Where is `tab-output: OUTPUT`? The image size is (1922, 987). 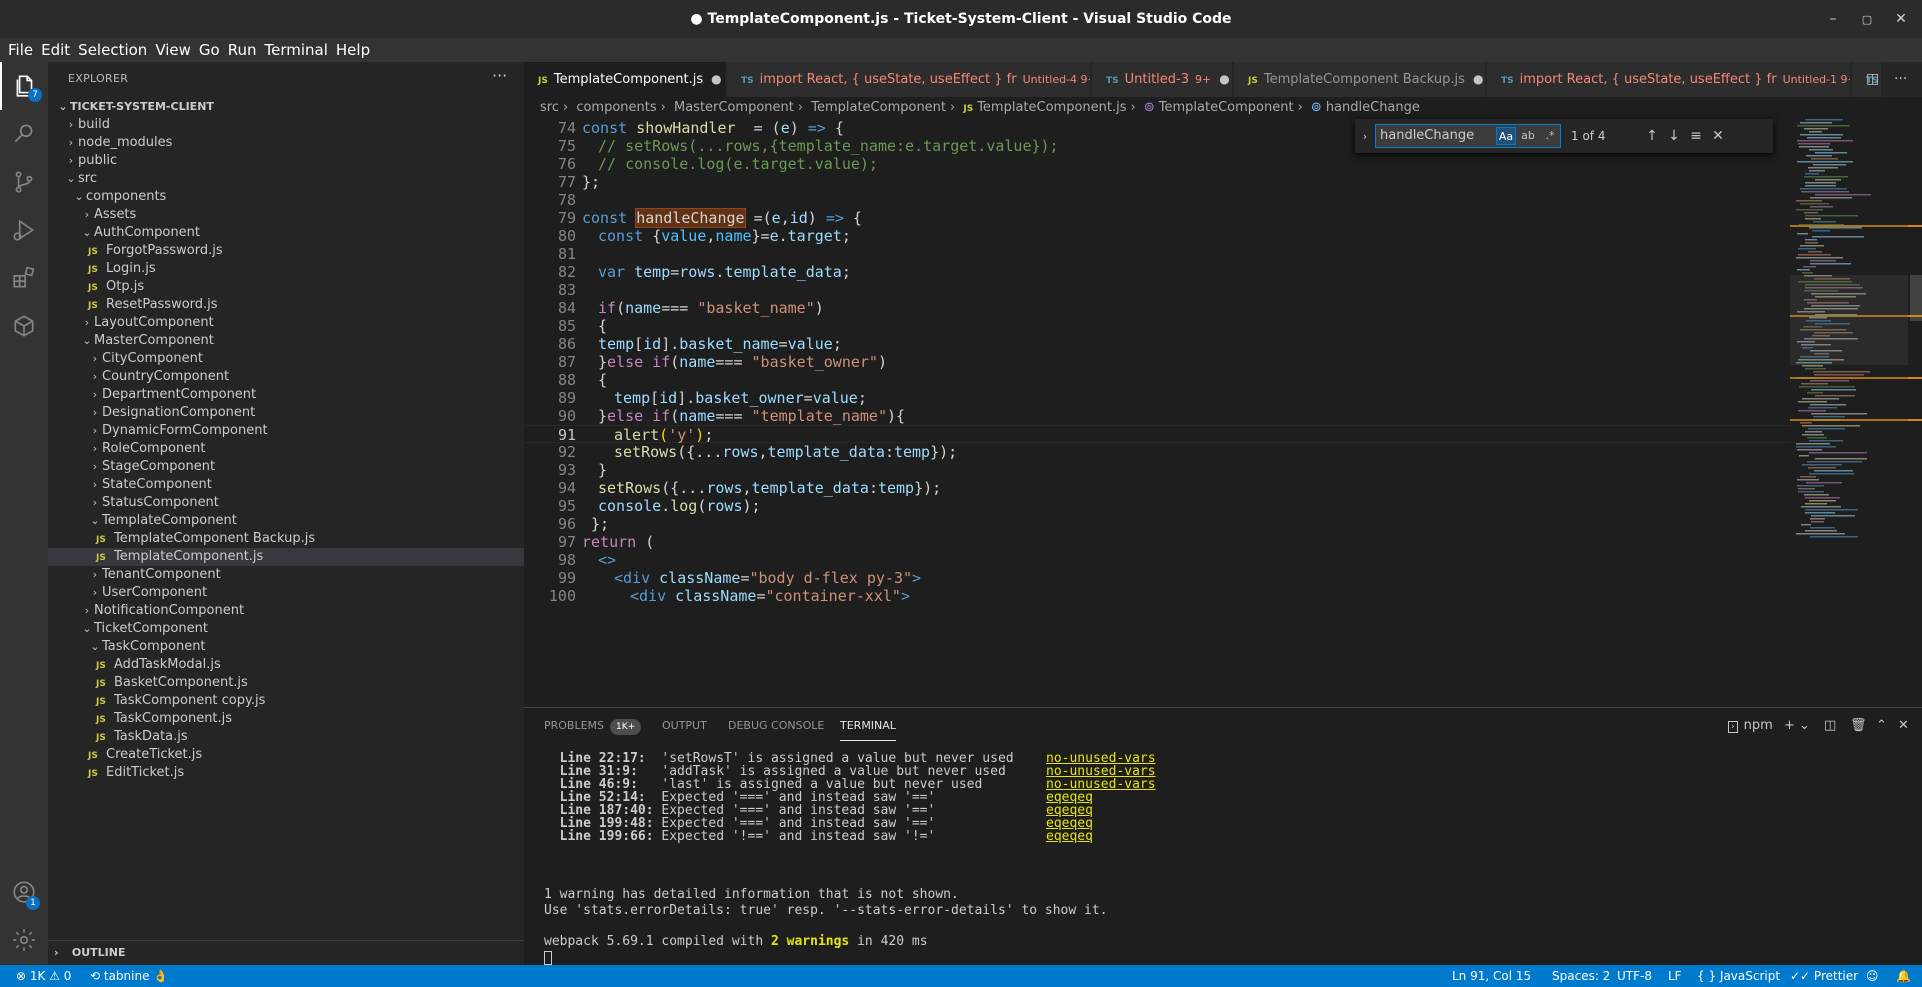
tab-output: OUTPUT is located at coordinates (684, 726).